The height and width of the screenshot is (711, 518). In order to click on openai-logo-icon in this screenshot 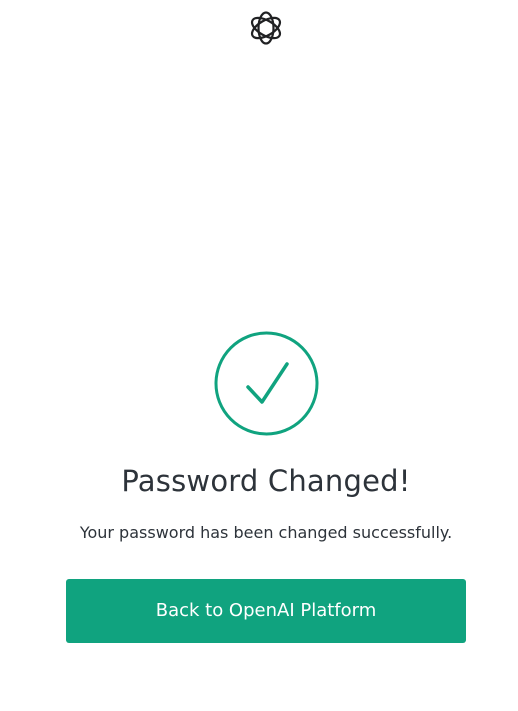, I will do `click(266, 28)`.